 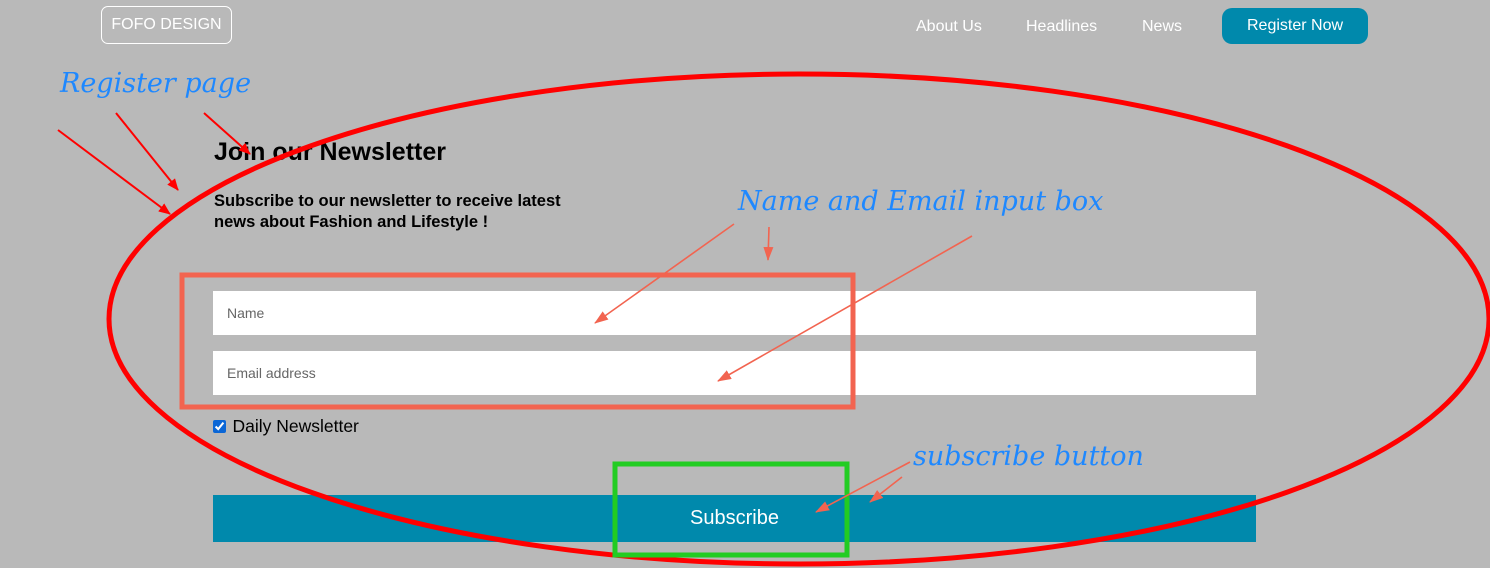 What do you see at coordinates (1028, 456) in the screenshot?
I see `subscribe-annotation: subscribe button` at bounding box center [1028, 456].